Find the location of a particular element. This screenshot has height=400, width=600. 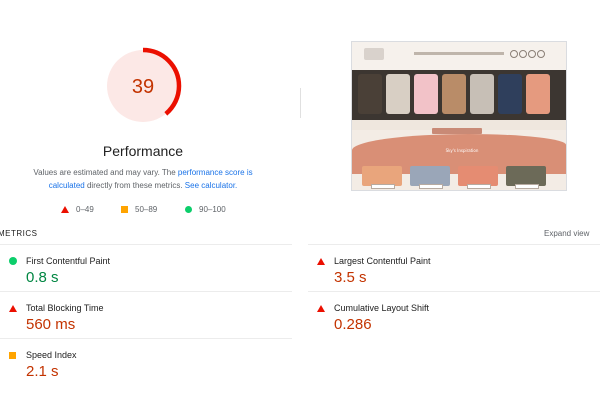

performance-gauge: 39 is located at coordinates (143, 86).